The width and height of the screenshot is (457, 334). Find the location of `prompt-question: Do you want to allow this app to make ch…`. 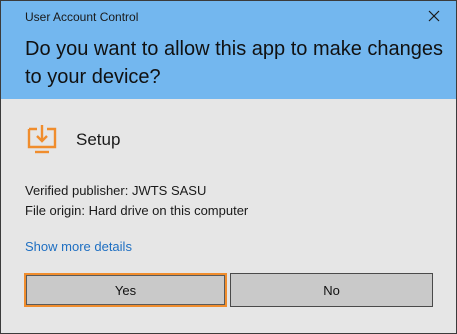

prompt-question: Do you want to allow this app to make ch… is located at coordinates (234, 63).